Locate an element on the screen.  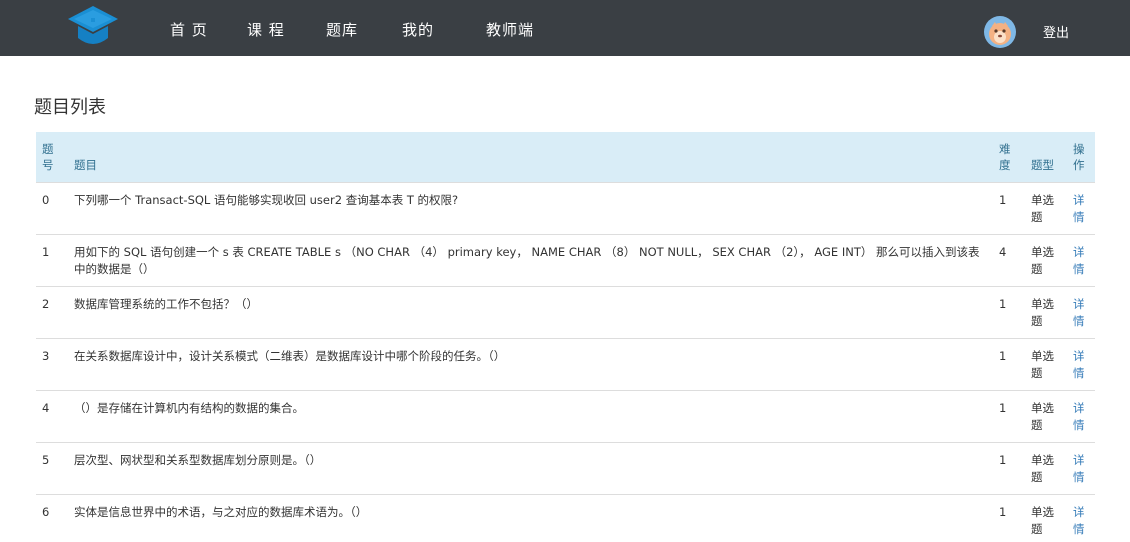
question-text: 实体是信息世界中的术语，与之对应的数据库术语为。（） is located at coordinates (530, 517).